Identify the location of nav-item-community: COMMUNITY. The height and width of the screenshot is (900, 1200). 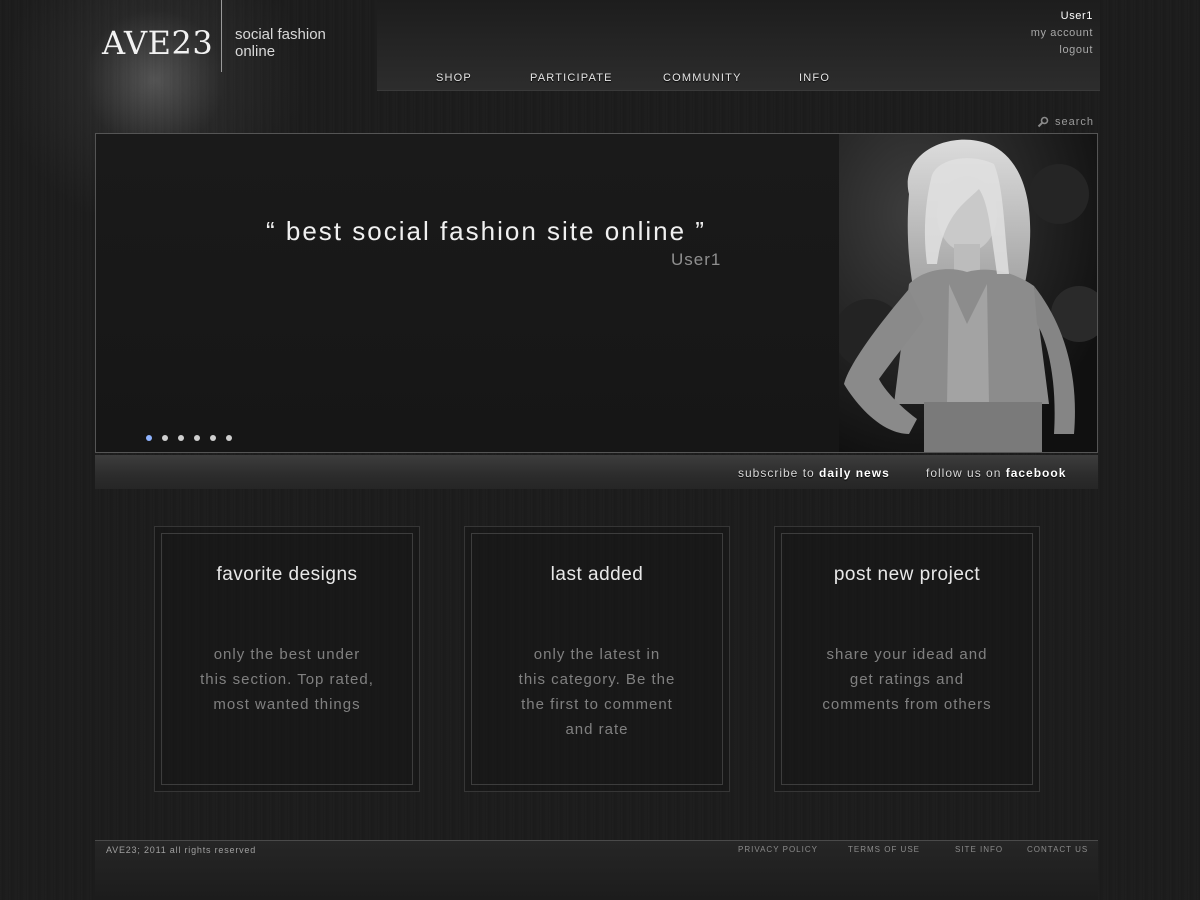
(702, 78).